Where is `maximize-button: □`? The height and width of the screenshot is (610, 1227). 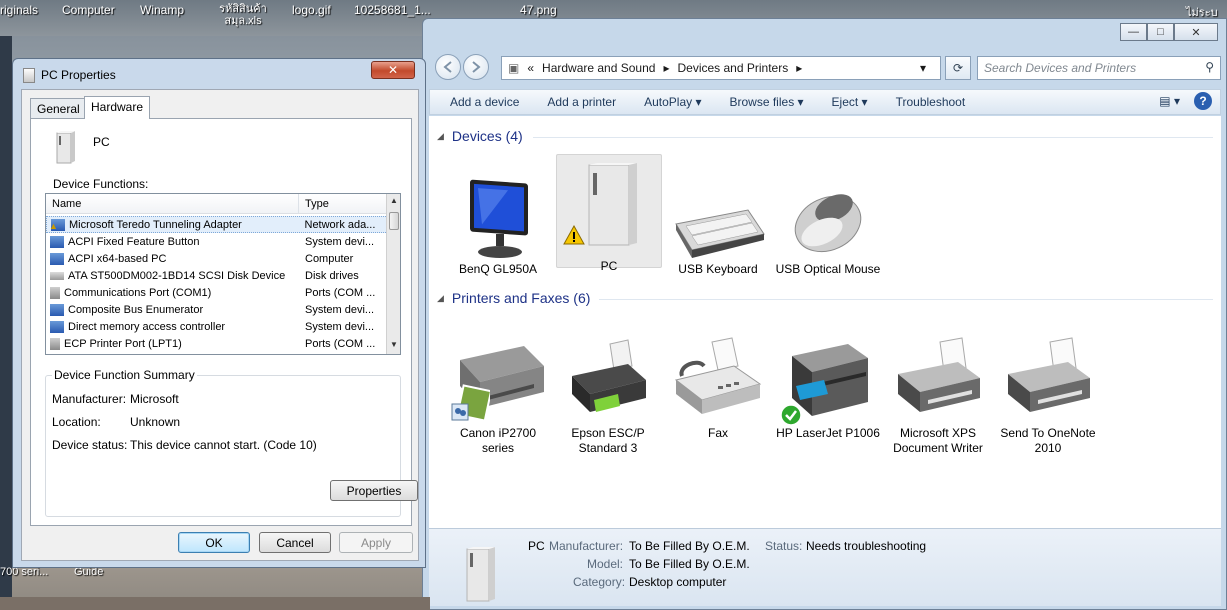 maximize-button: □ is located at coordinates (1160, 32).